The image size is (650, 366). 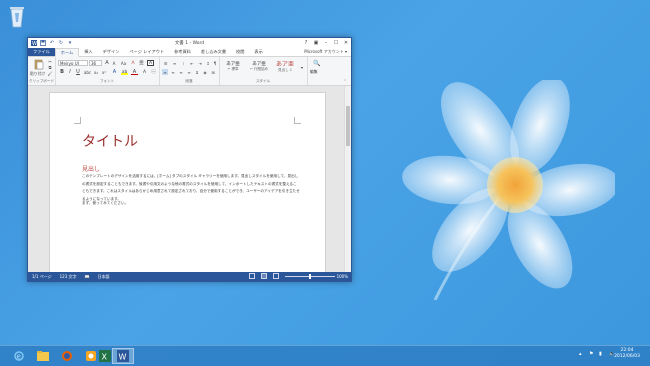 What do you see at coordinates (43, 356) in the screenshot?
I see `file-explorer-icon` at bounding box center [43, 356].